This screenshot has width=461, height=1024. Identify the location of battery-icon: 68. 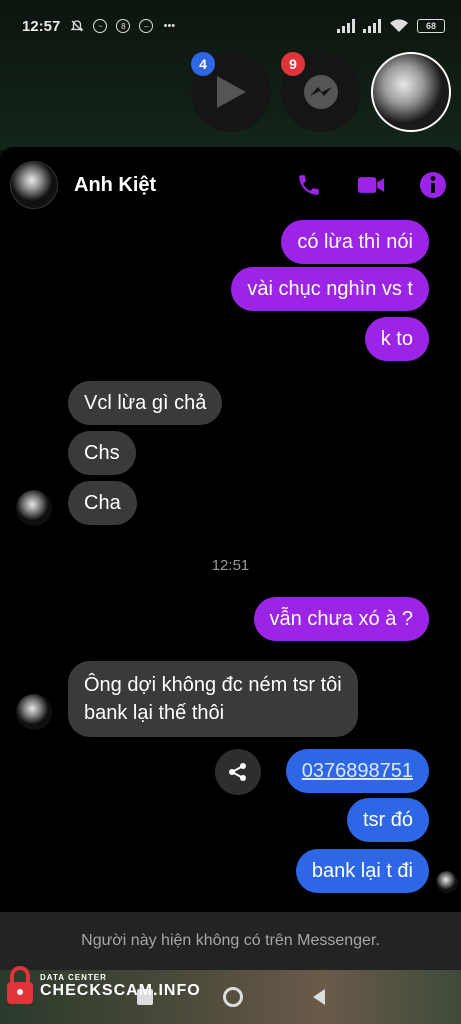
(431, 26).